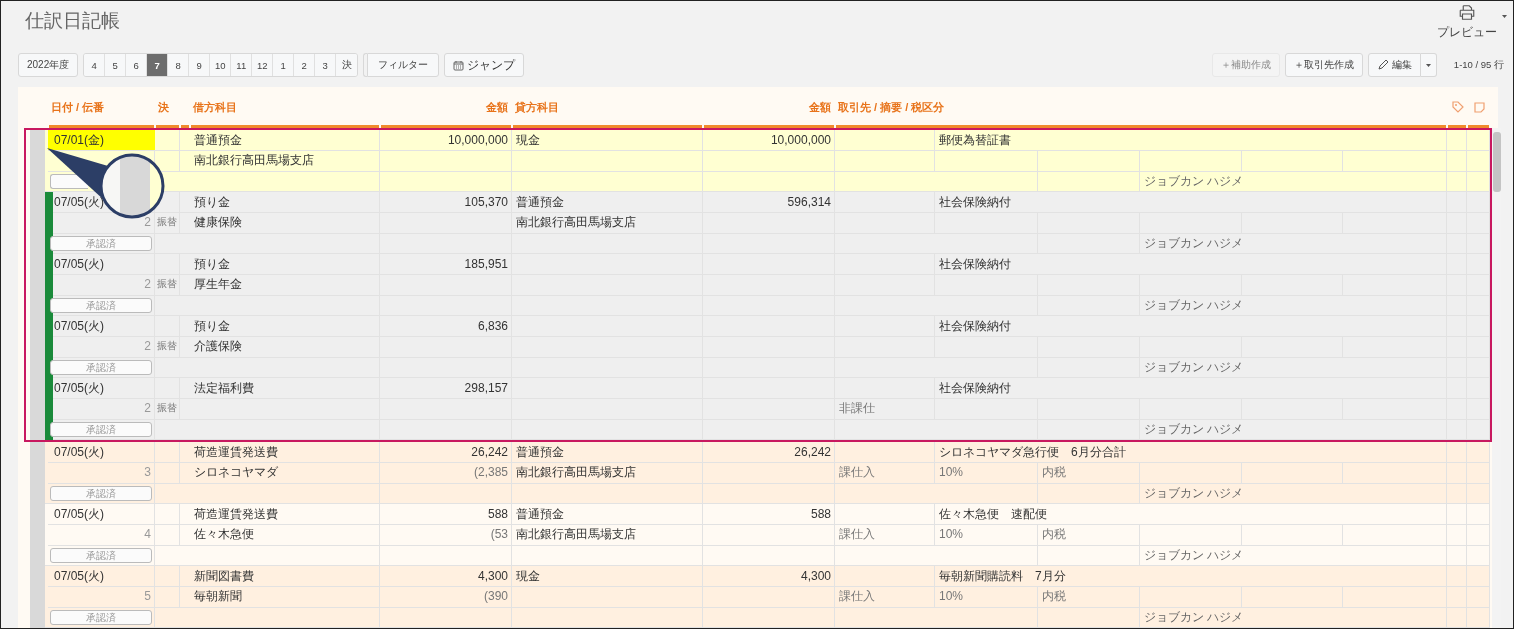 This screenshot has height=629, width=1514. What do you see at coordinates (815, 576) in the screenshot?
I see `amount-cell-text: 4,300` at bounding box center [815, 576].